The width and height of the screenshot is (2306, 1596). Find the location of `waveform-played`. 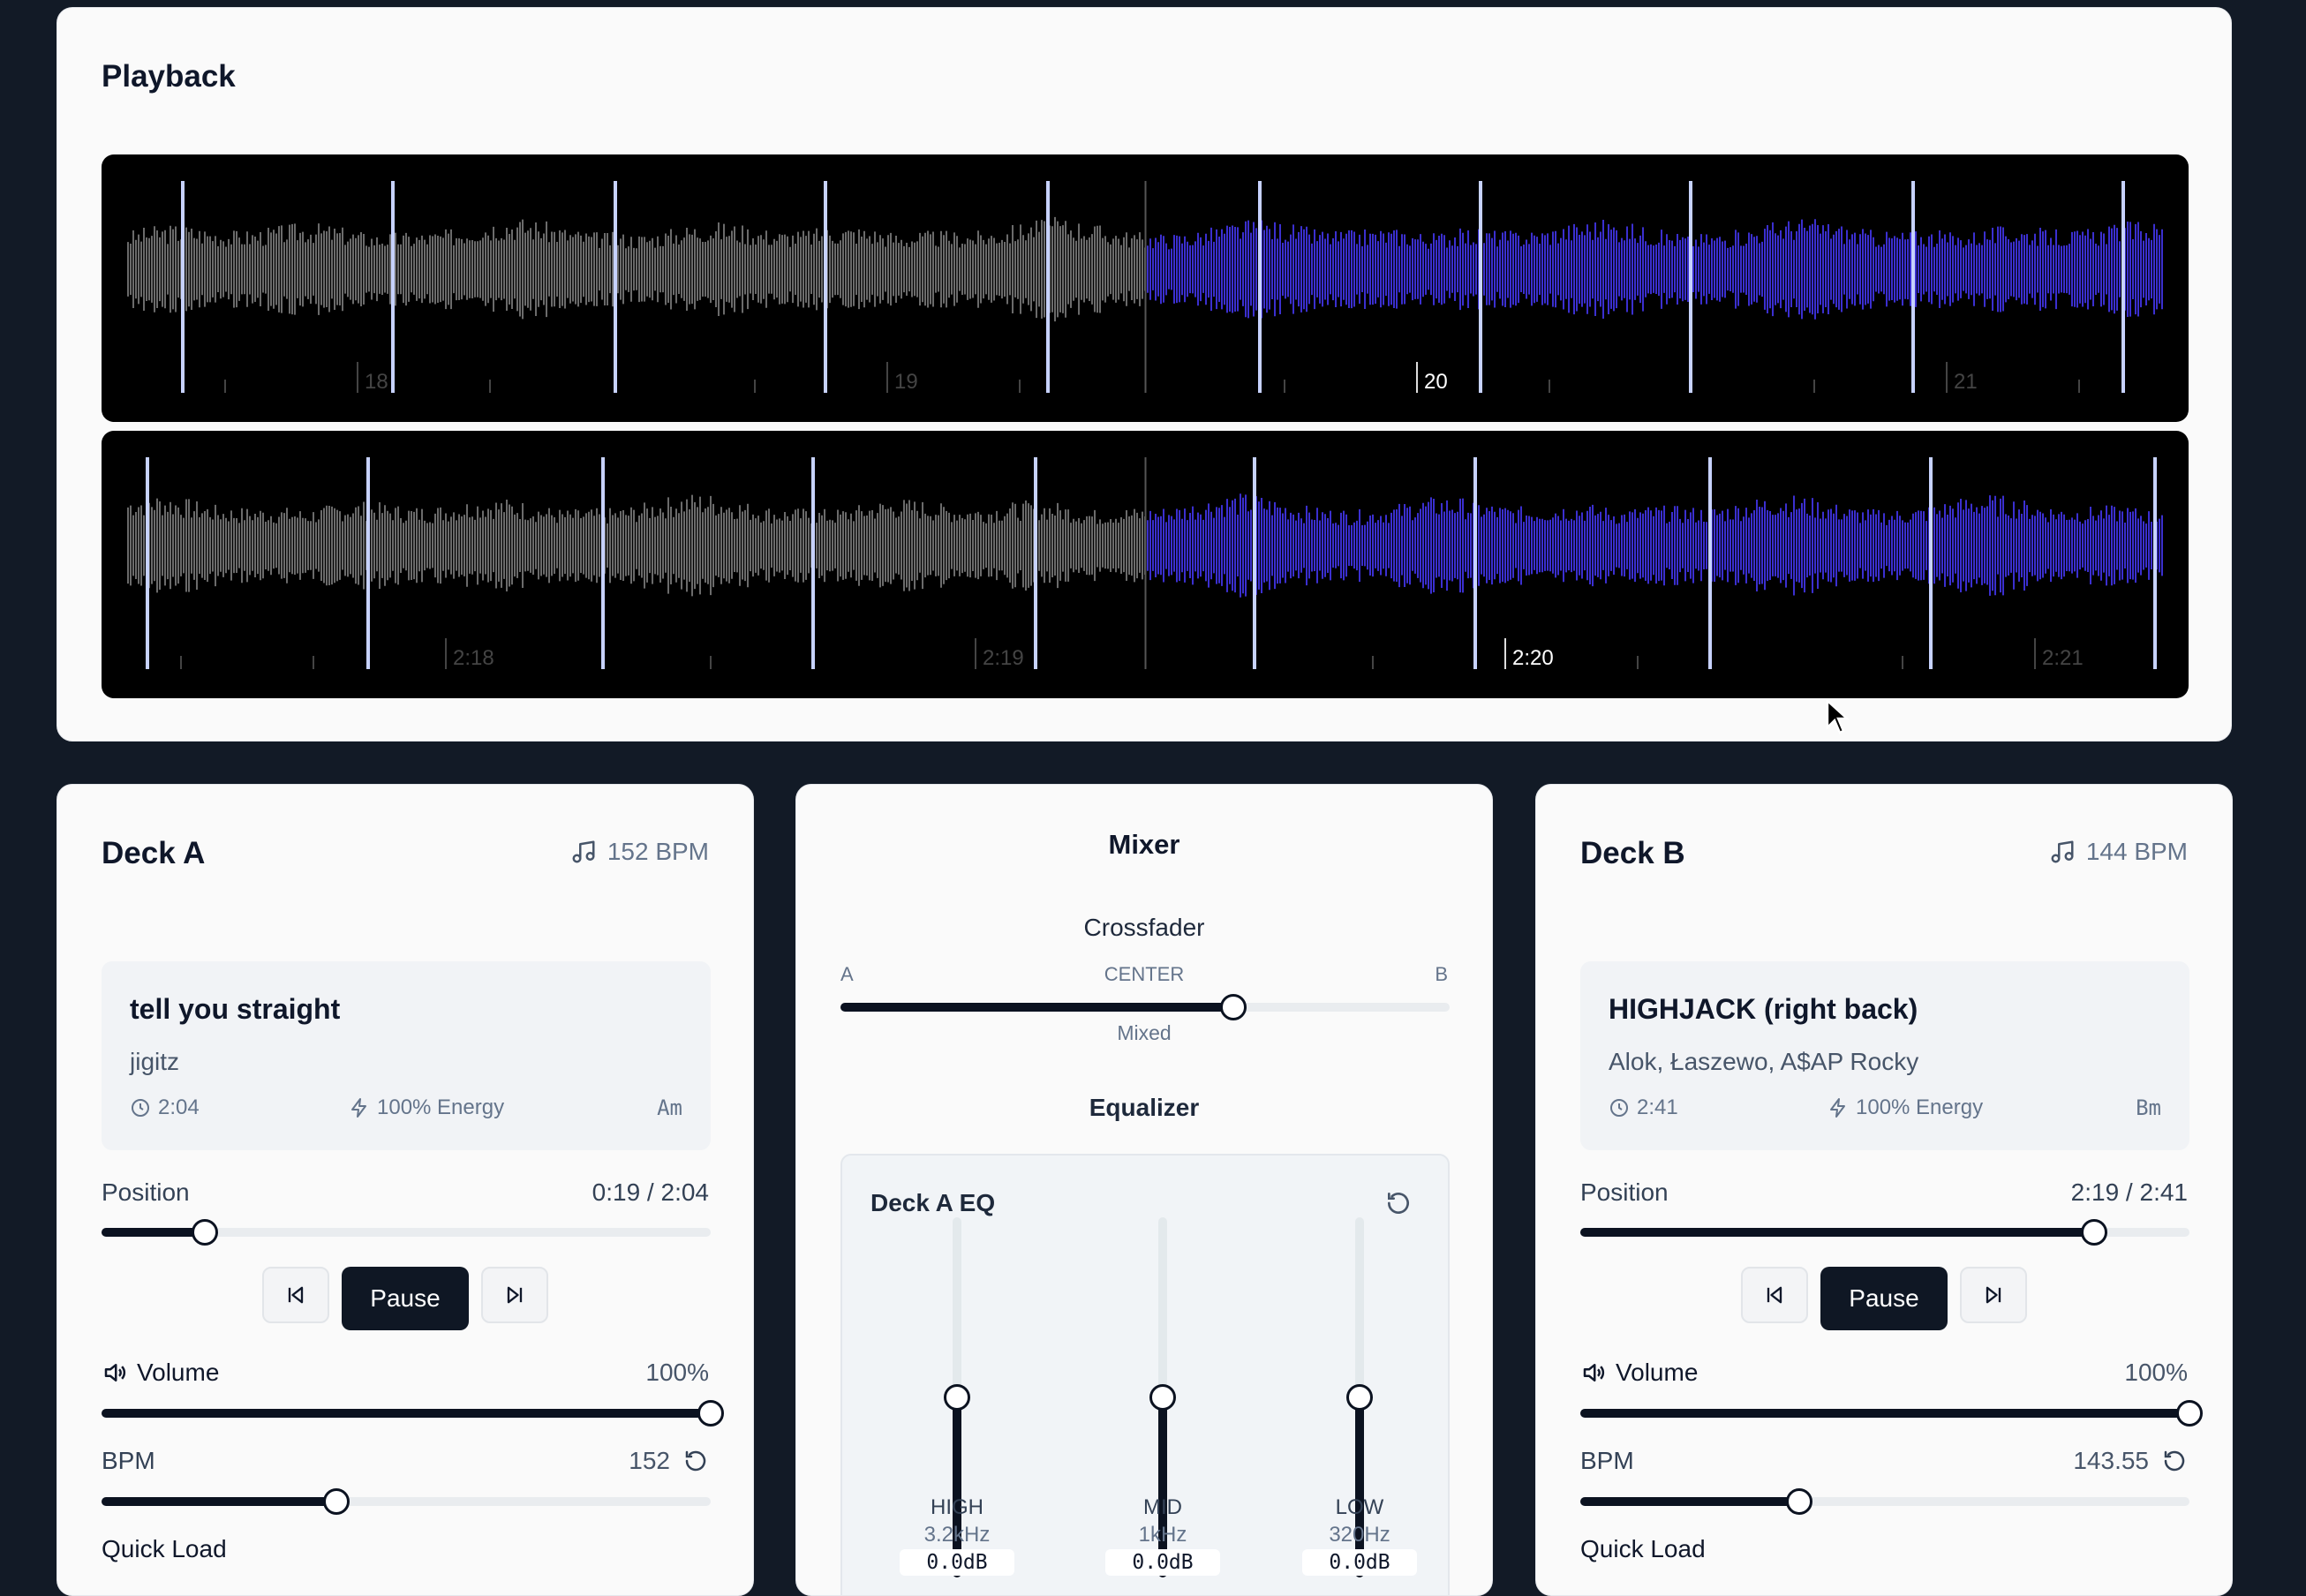

waveform-played is located at coordinates (636, 269).